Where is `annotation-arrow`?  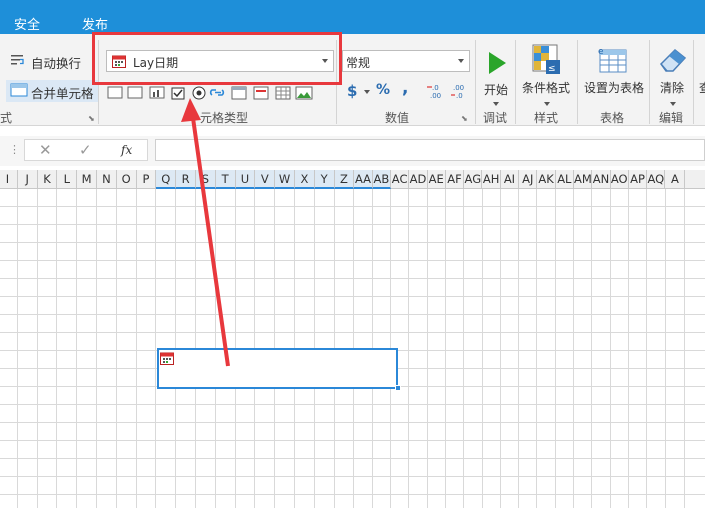 annotation-arrow is located at coordinates (205, 232).